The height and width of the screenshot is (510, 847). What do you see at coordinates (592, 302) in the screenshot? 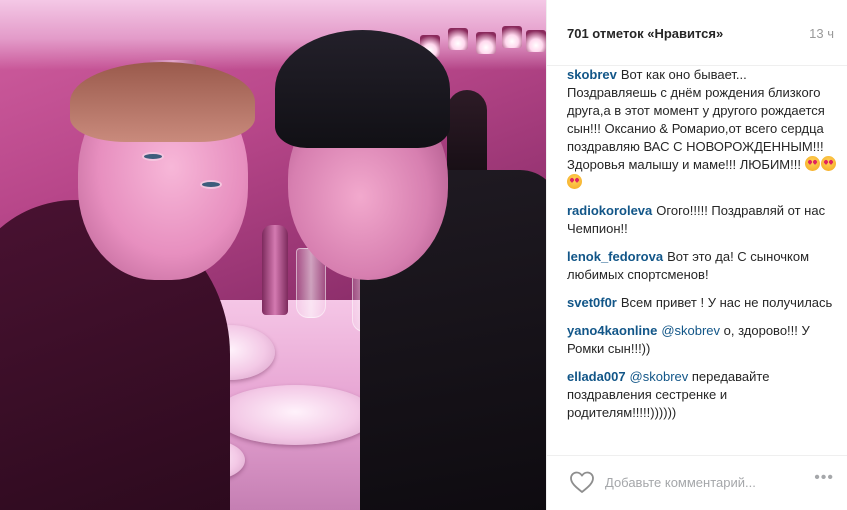
I see `comment-username: svet0f0r` at bounding box center [592, 302].